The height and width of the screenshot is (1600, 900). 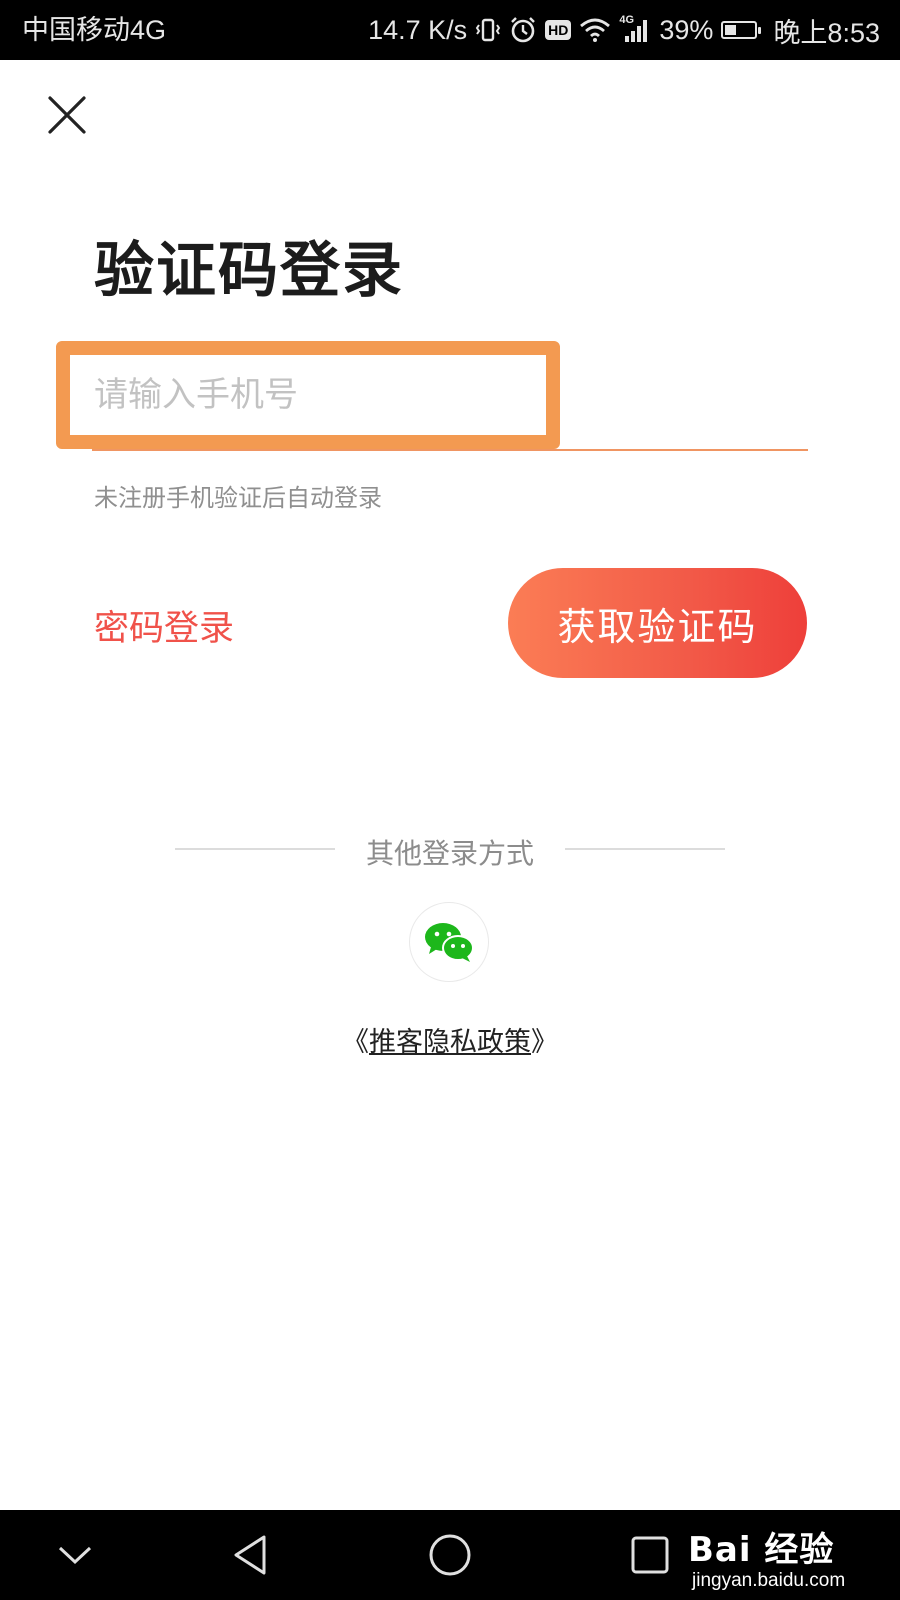 What do you see at coordinates (686, 29) in the screenshot?
I see `battery-percent: 39%` at bounding box center [686, 29].